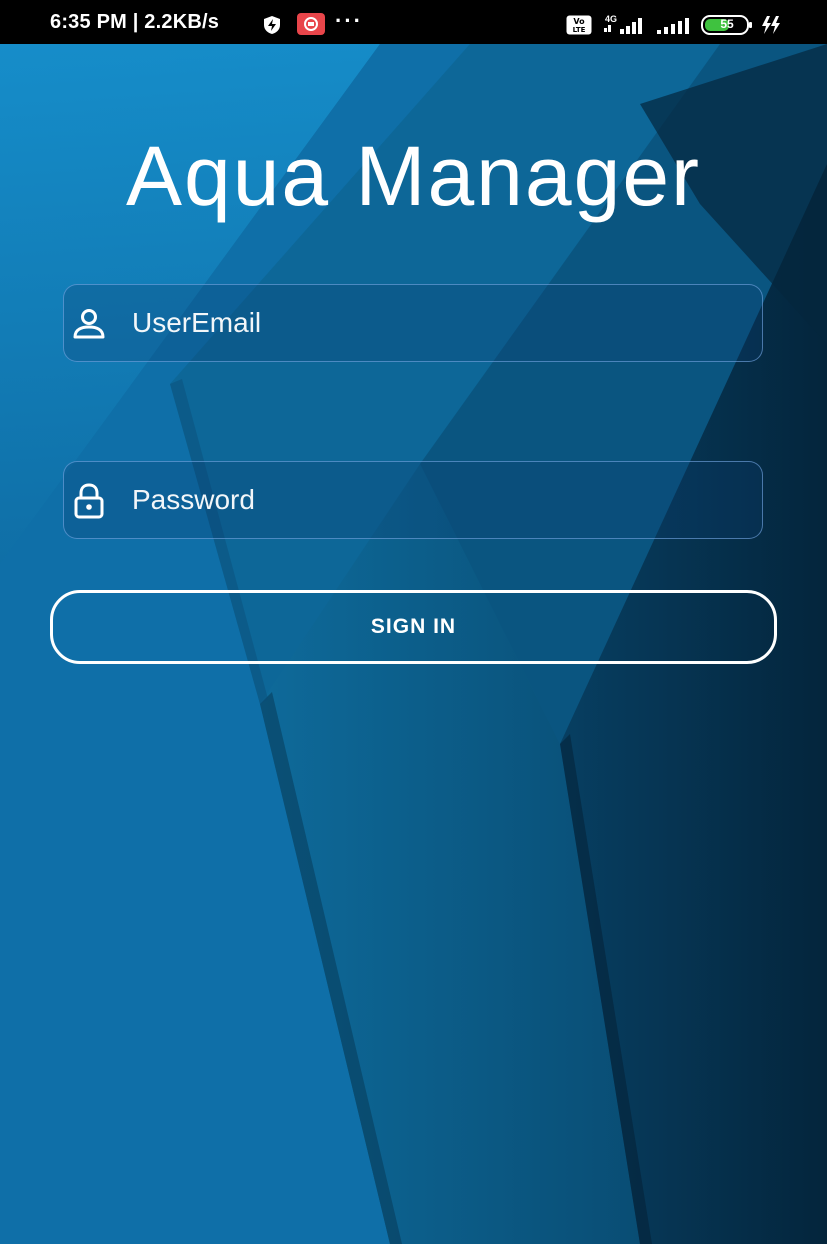 The width and height of the screenshot is (827, 1244). I want to click on sign-in-button: SIGN IN, so click(413, 627).